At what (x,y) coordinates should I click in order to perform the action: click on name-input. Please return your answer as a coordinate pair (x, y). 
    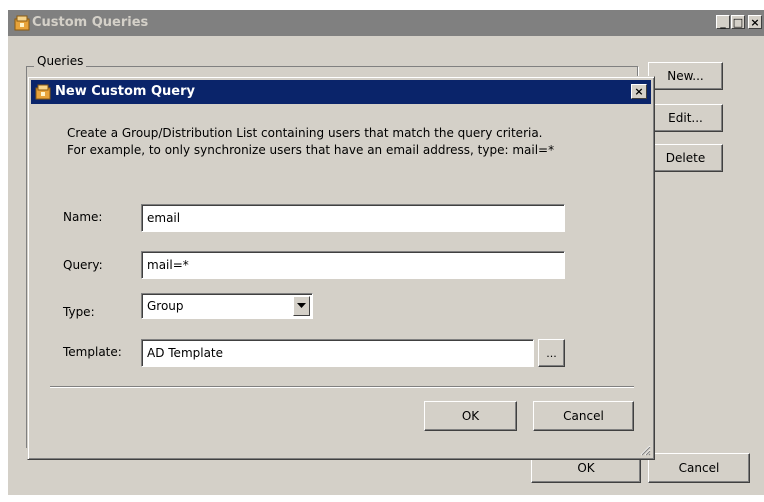
    Looking at the image, I should click on (353, 218).